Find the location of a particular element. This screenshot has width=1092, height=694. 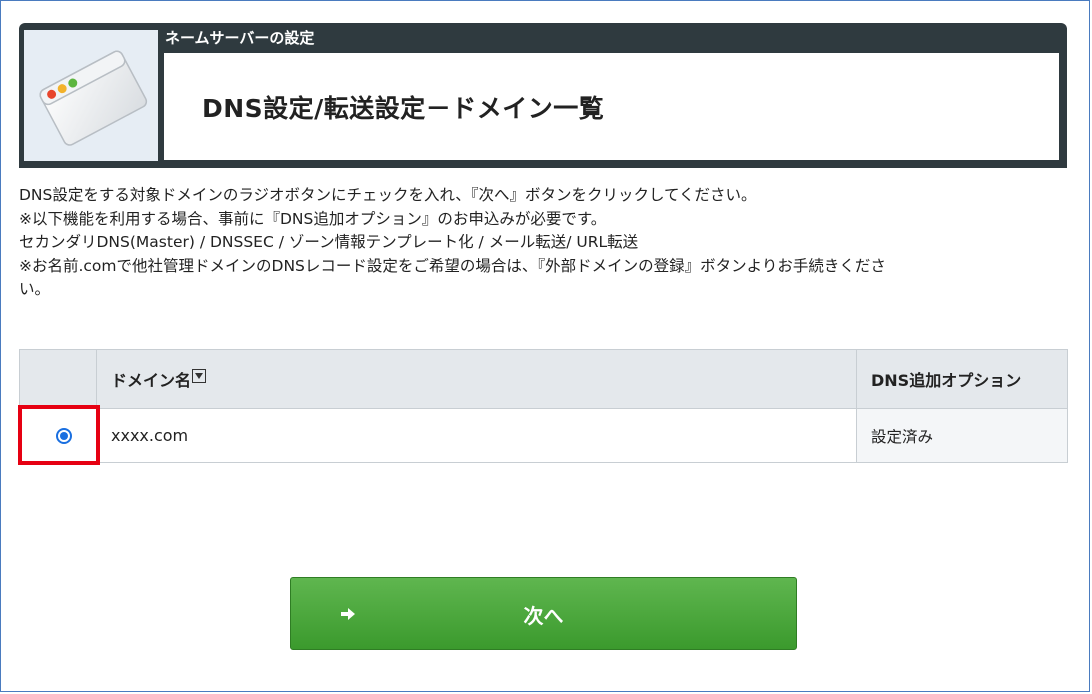

select-column-header is located at coordinates (58, 379).